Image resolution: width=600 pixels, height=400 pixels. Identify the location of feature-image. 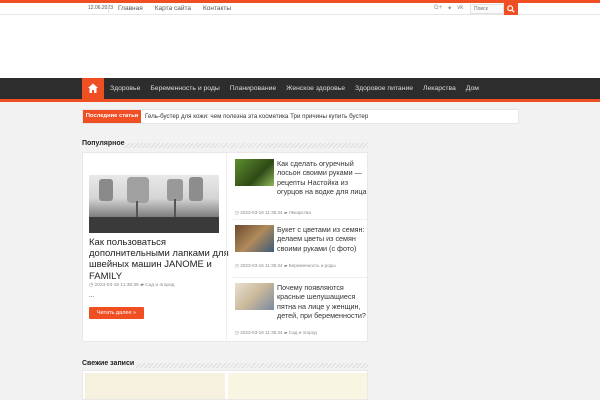
(154, 204).